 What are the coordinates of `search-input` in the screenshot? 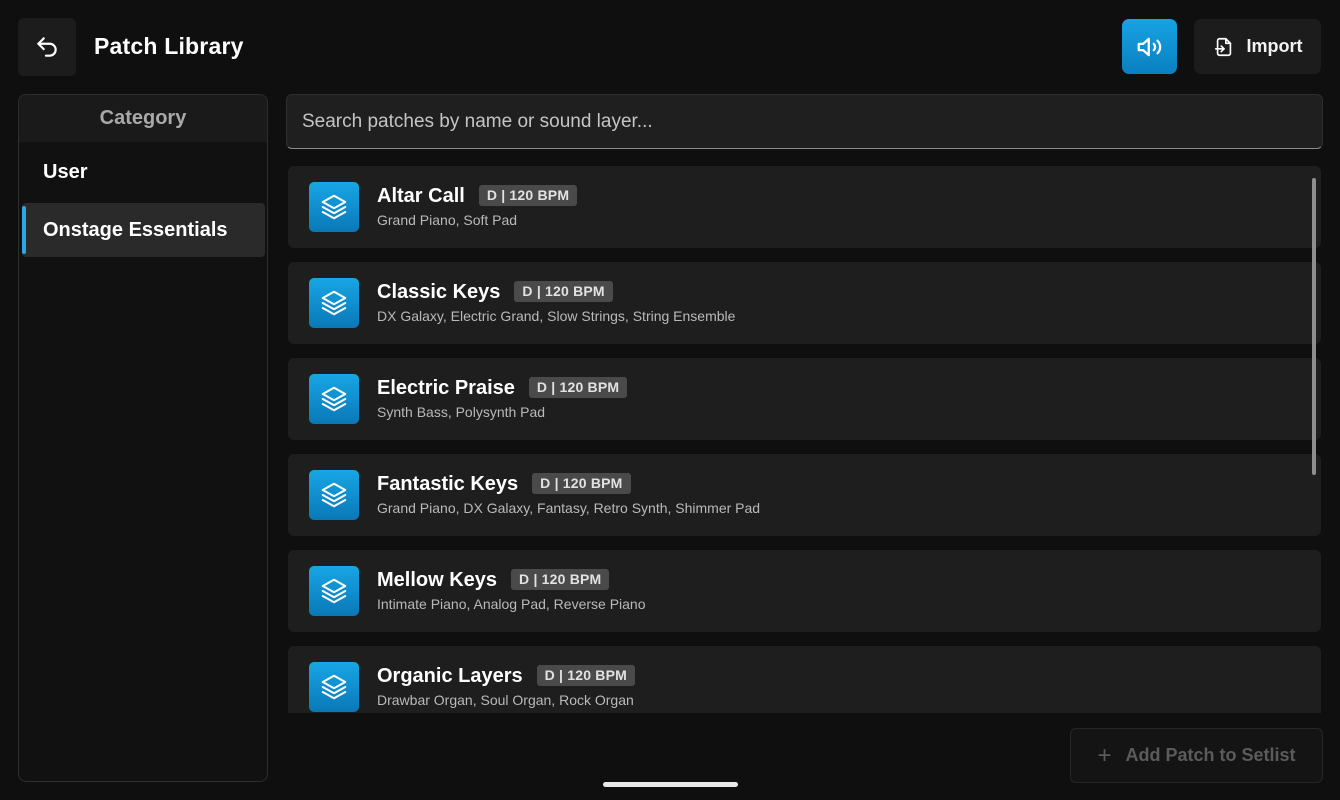 It's located at (804, 121).